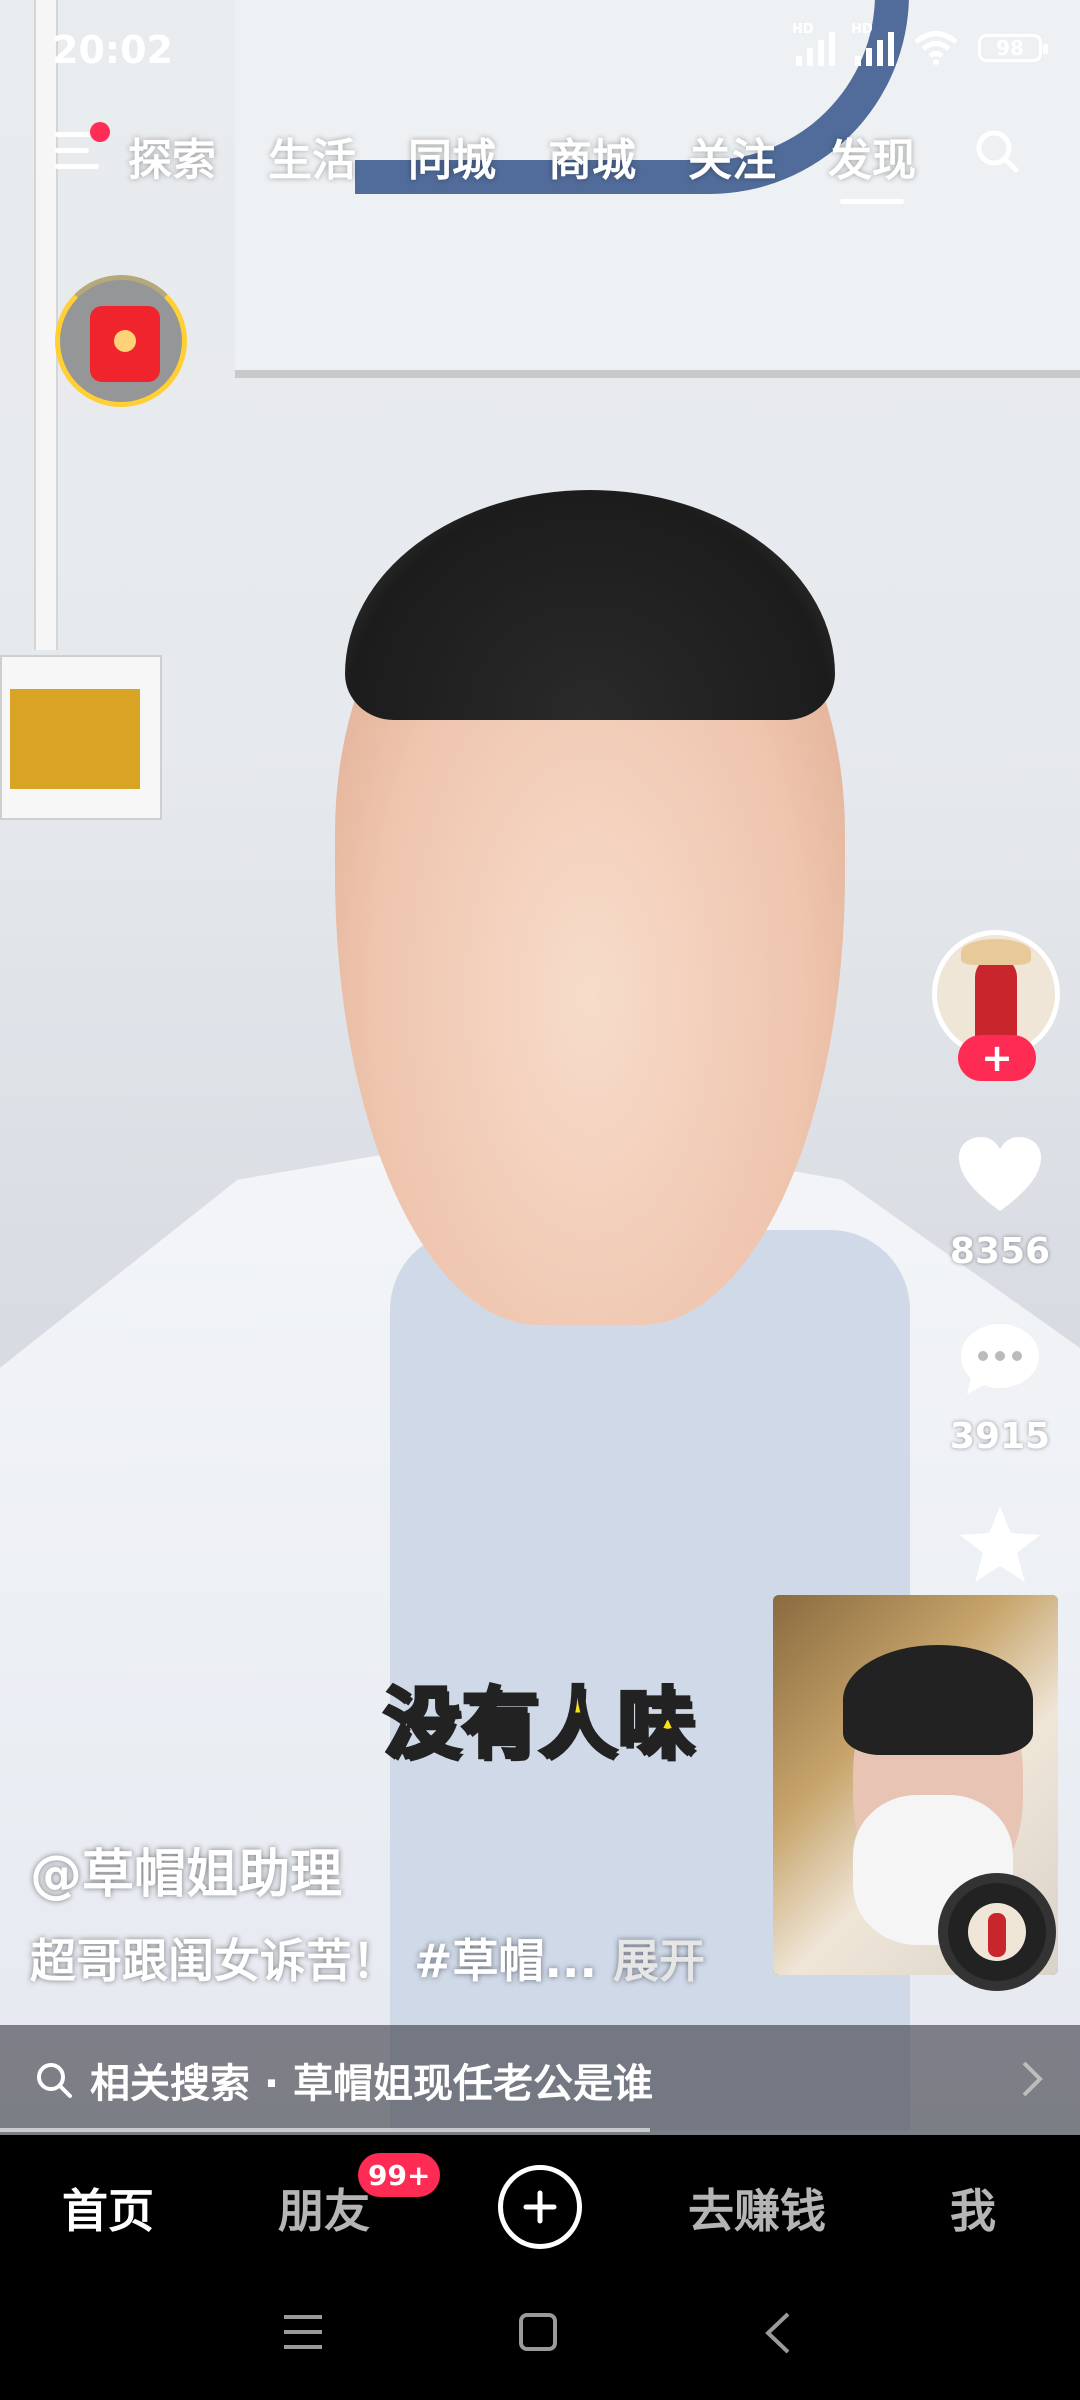  Describe the element at coordinates (872, 164) in the screenshot. I see `tab-discover: 发现` at that location.